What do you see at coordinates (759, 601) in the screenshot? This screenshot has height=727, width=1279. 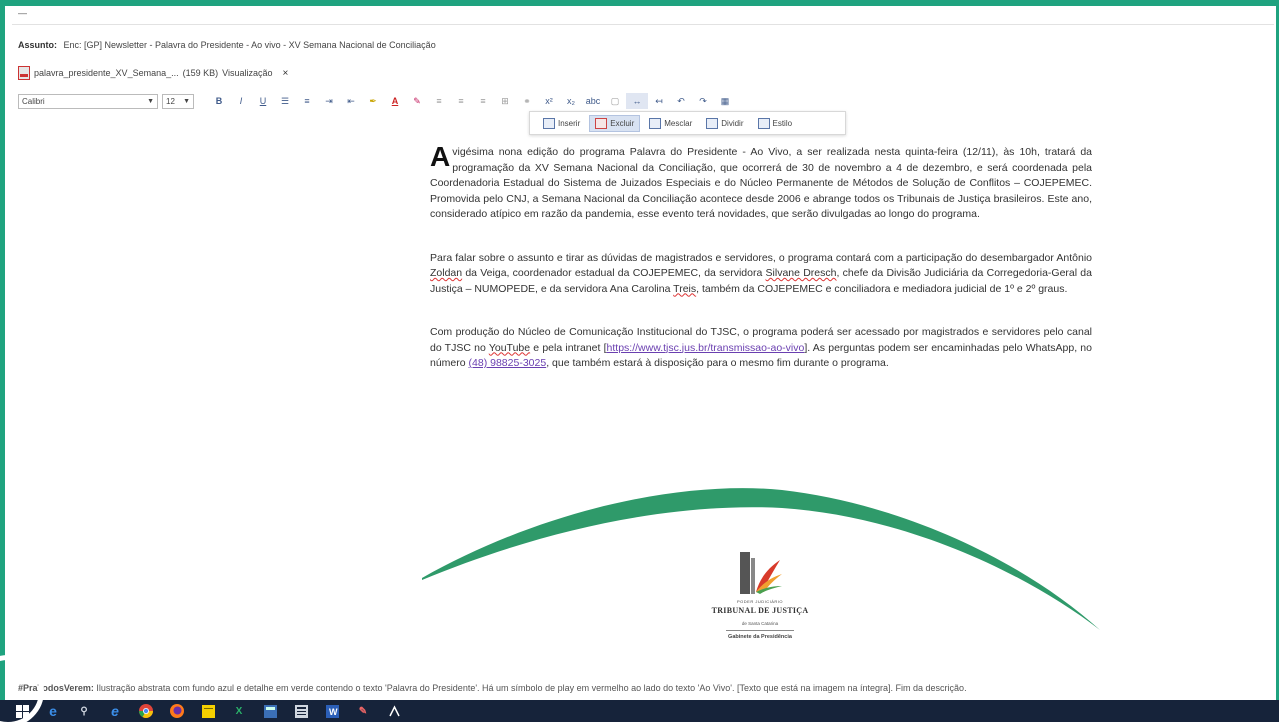 I see `logo-subtitle-top: PODER JUDICIÁRIO` at bounding box center [759, 601].